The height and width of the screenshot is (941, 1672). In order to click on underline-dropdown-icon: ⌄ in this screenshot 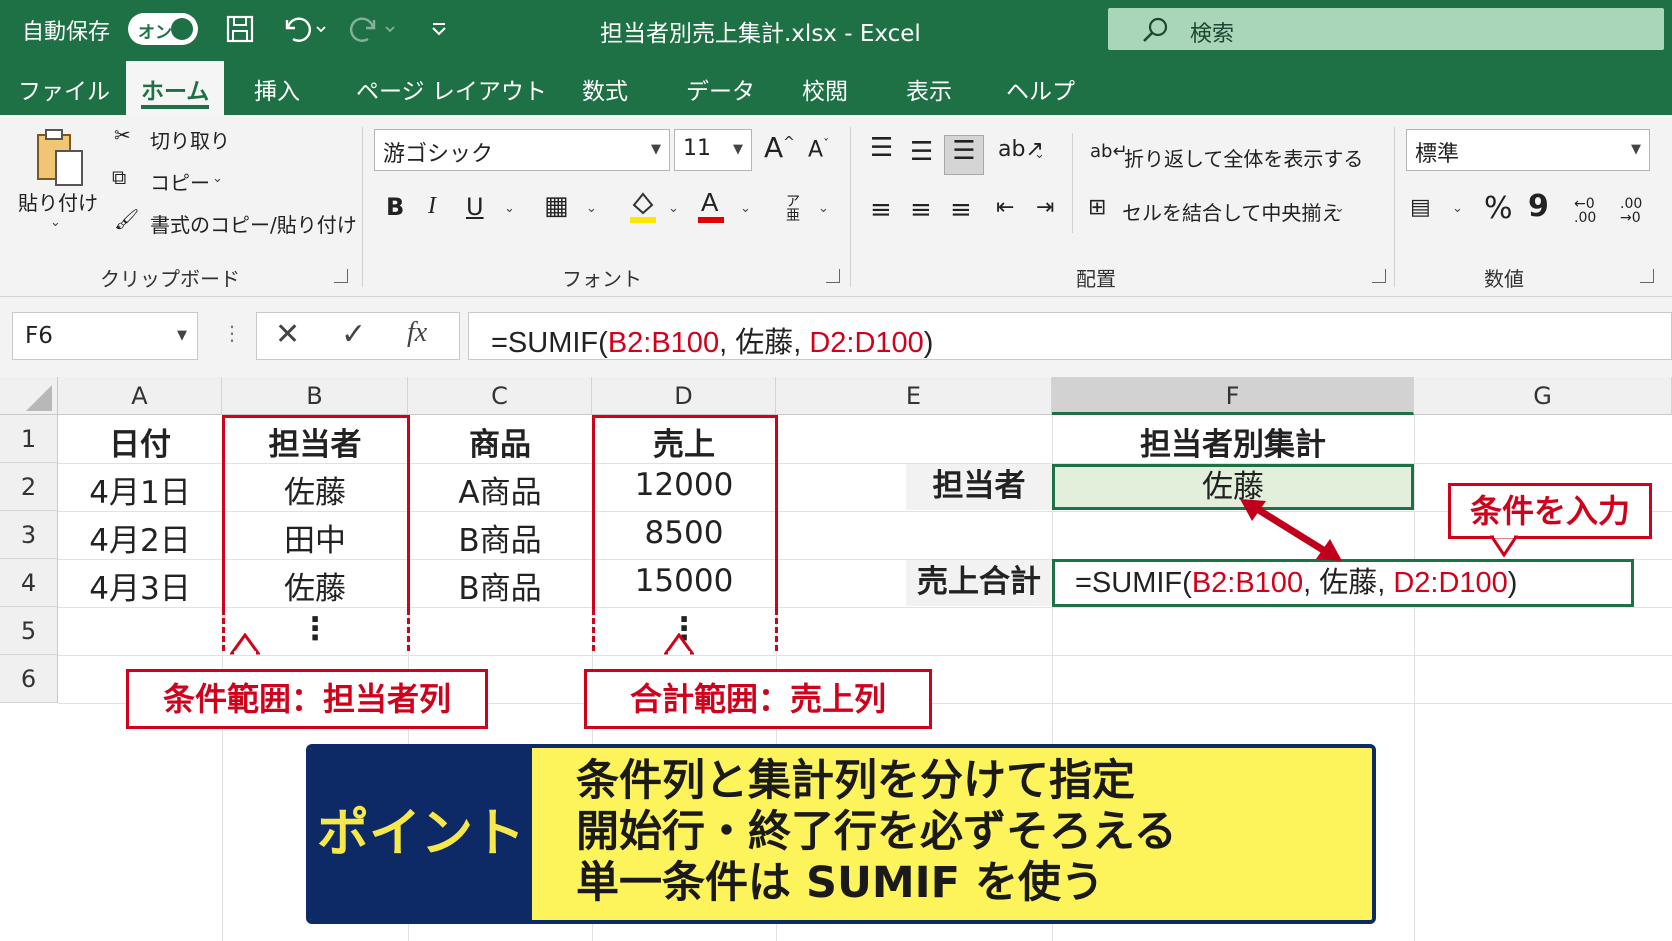, I will do `click(509, 208)`.